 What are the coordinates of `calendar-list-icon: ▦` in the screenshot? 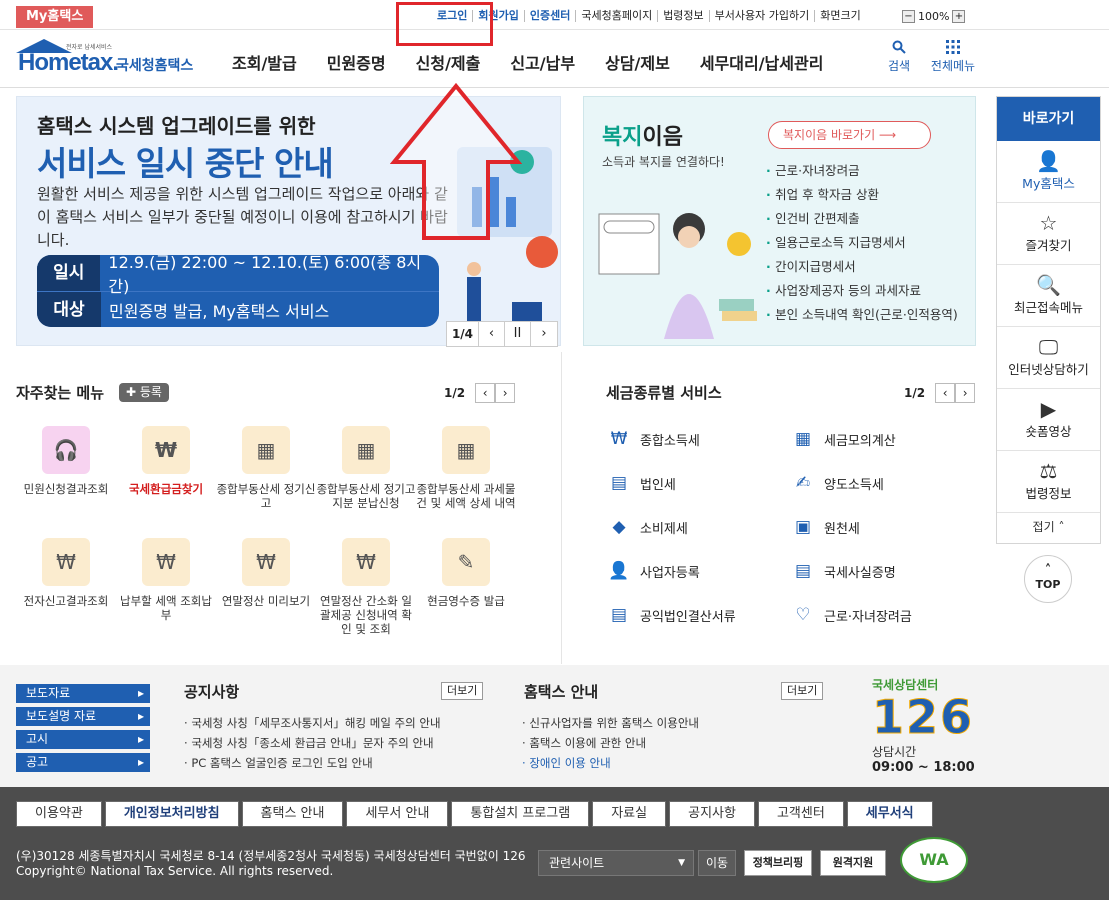 It's located at (466, 450).